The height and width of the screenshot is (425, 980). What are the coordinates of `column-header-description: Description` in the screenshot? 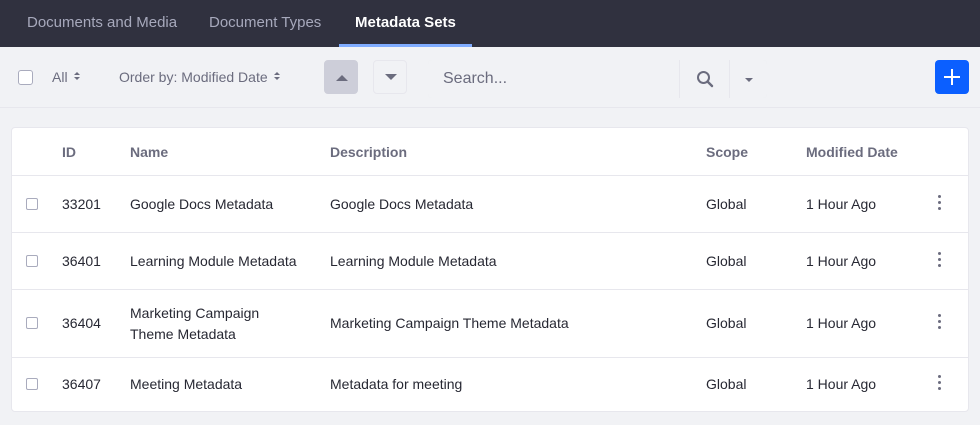 It's located at (369, 152).